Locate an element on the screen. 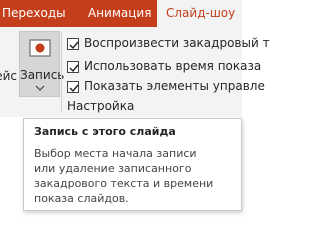  tooltip-title: Запись с этого слайда is located at coordinates (105, 131).